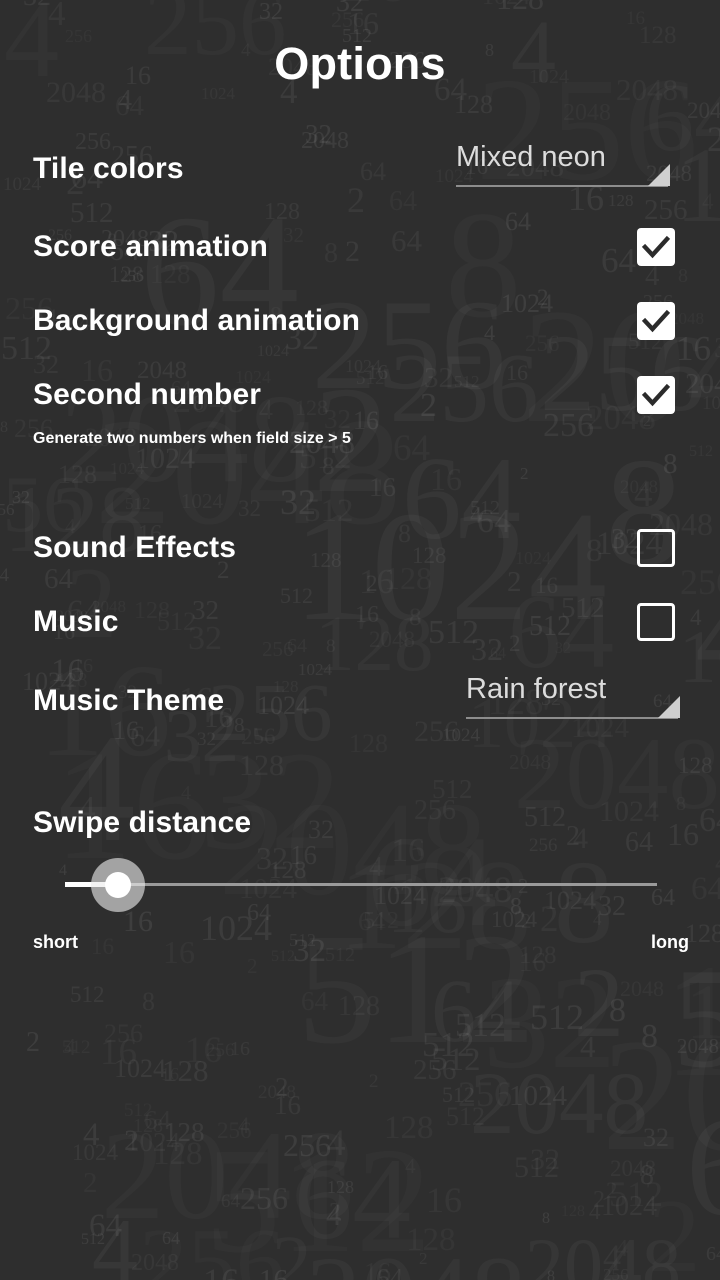  Describe the element at coordinates (197, 320) in the screenshot. I see `row-label-background-animation: Background animation` at that location.